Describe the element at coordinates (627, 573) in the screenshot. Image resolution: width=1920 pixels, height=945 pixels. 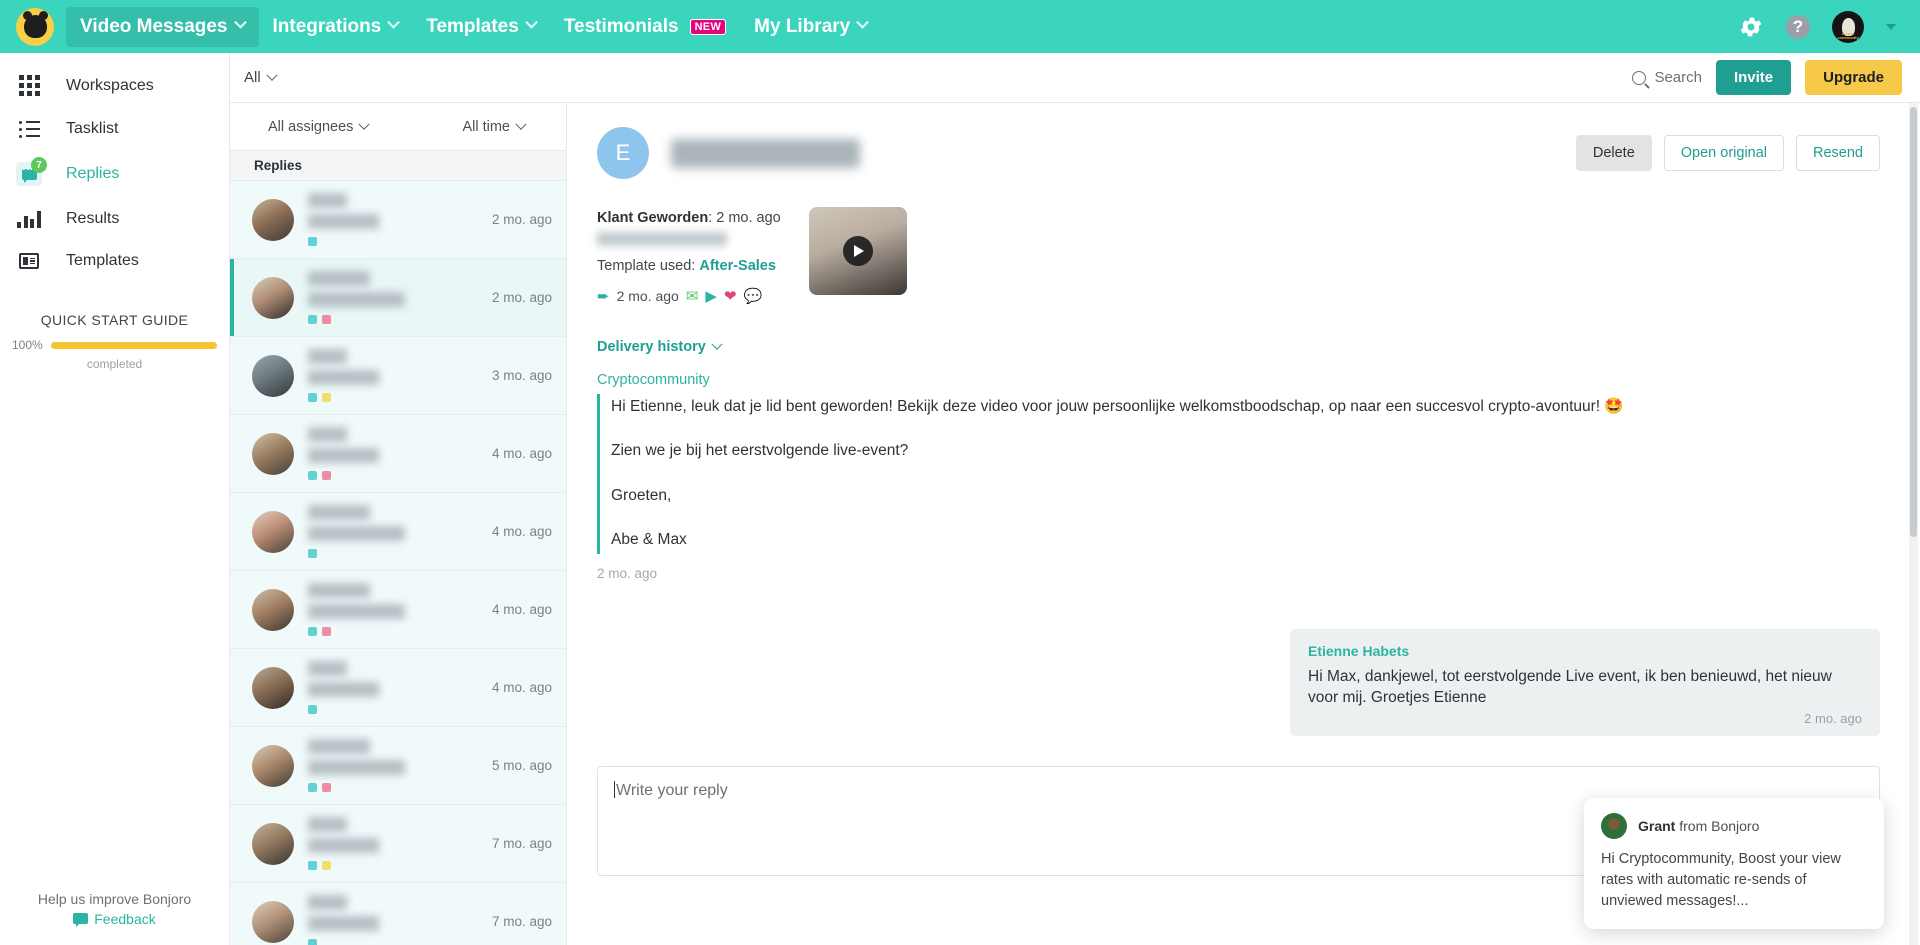
I see `message-time: 2 mo. ago` at that location.